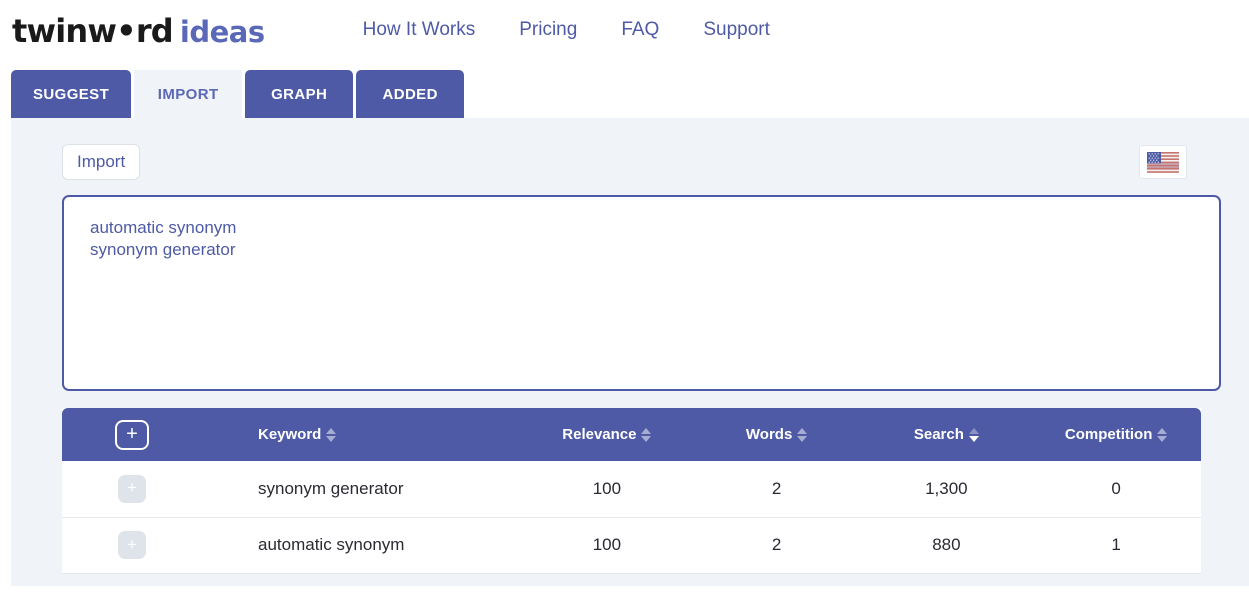 The image size is (1249, 608). Describe the element at coordinates (646, 434) in the screenshot. I see `sort-arrows-relevance-icon` at that location.